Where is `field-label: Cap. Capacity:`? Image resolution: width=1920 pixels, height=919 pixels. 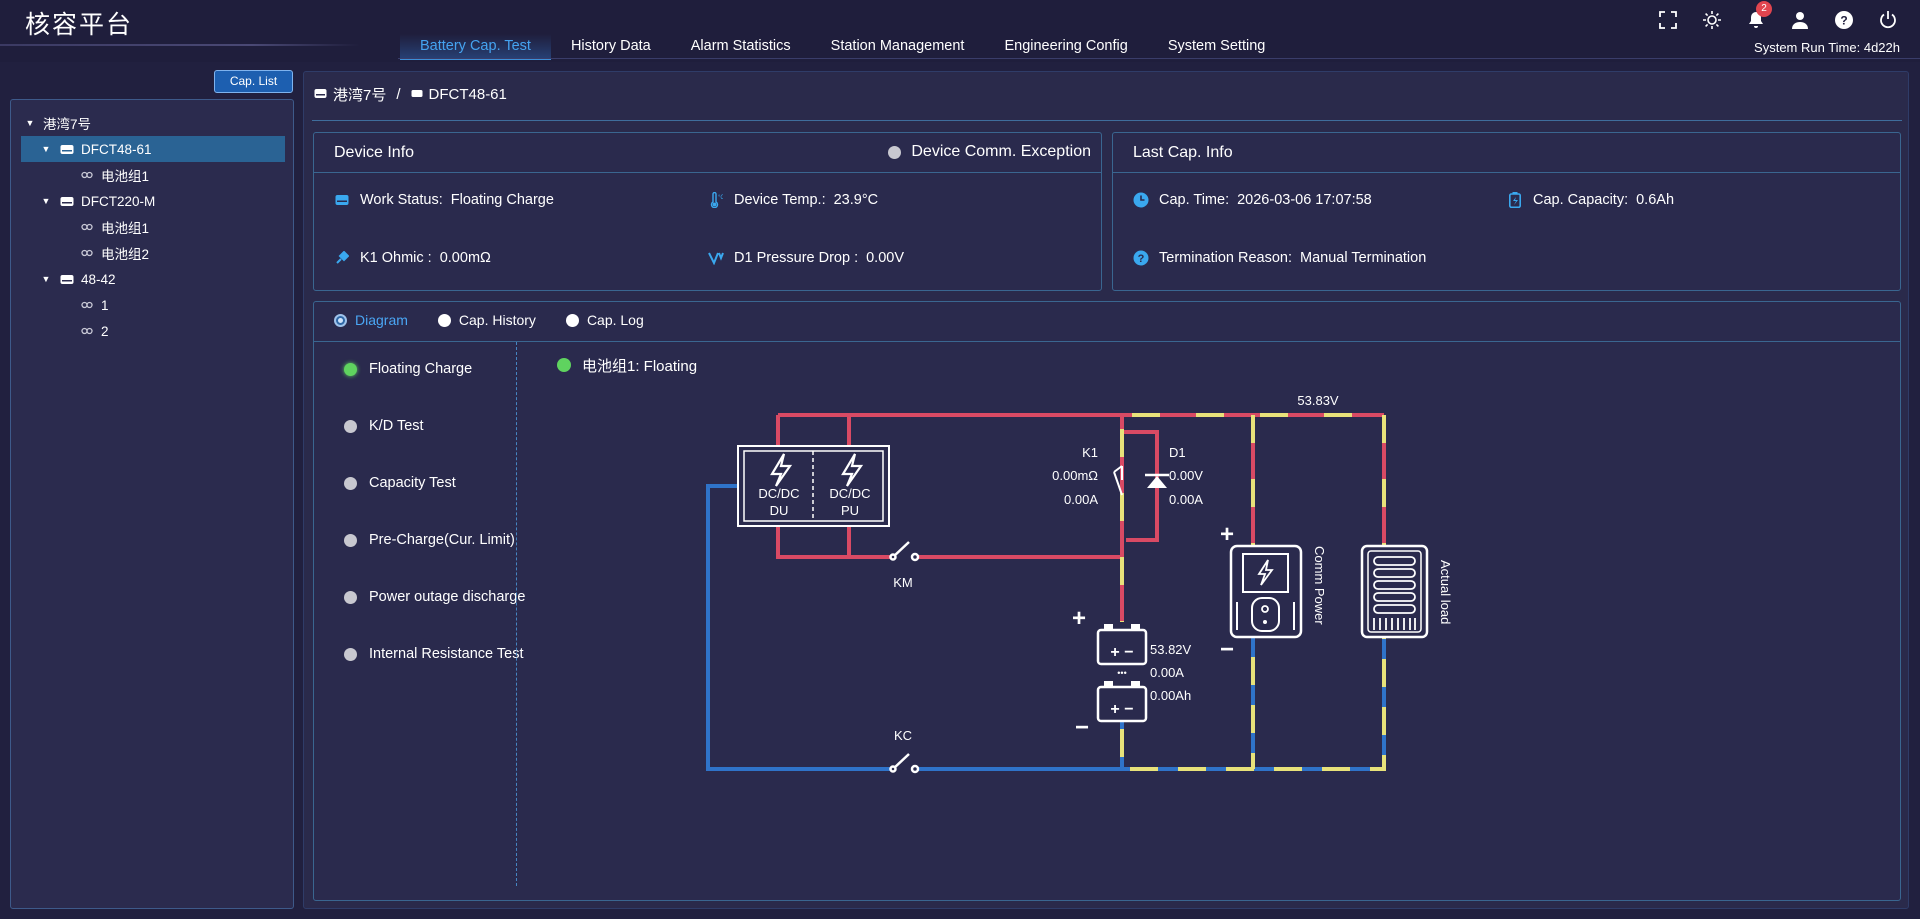 field-label: Cap. Capacity: is located at coordinates (1581, 200).